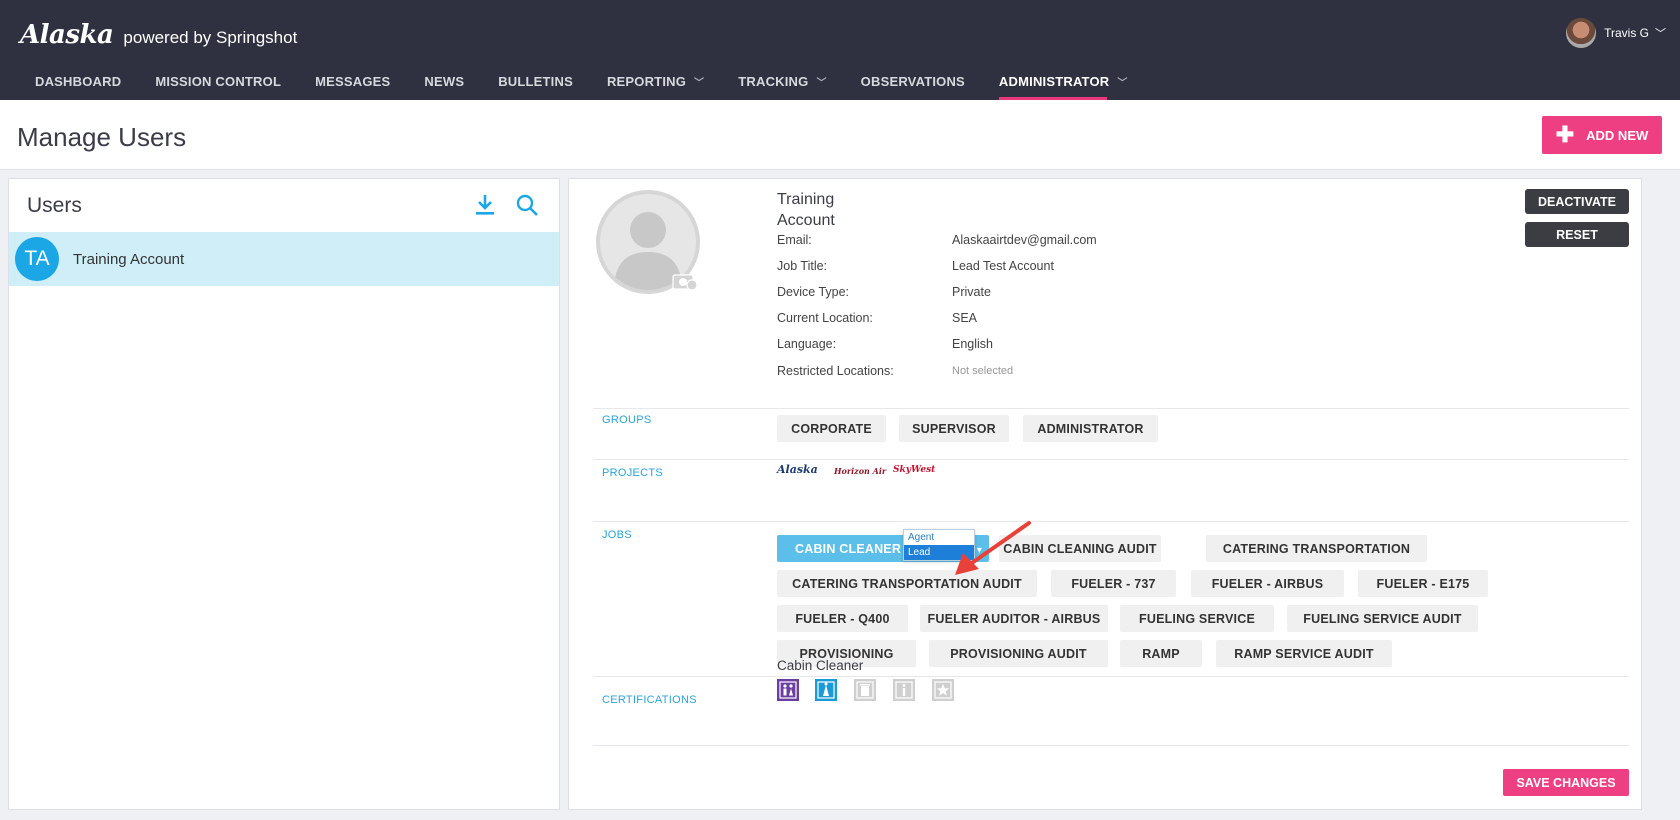 This screenshot has height=820, width=1680. What do you see at coordinates (842, 618) in the screenshot?
I see `job-chip: FUELER - Q400` at bounding box center [842, 618].